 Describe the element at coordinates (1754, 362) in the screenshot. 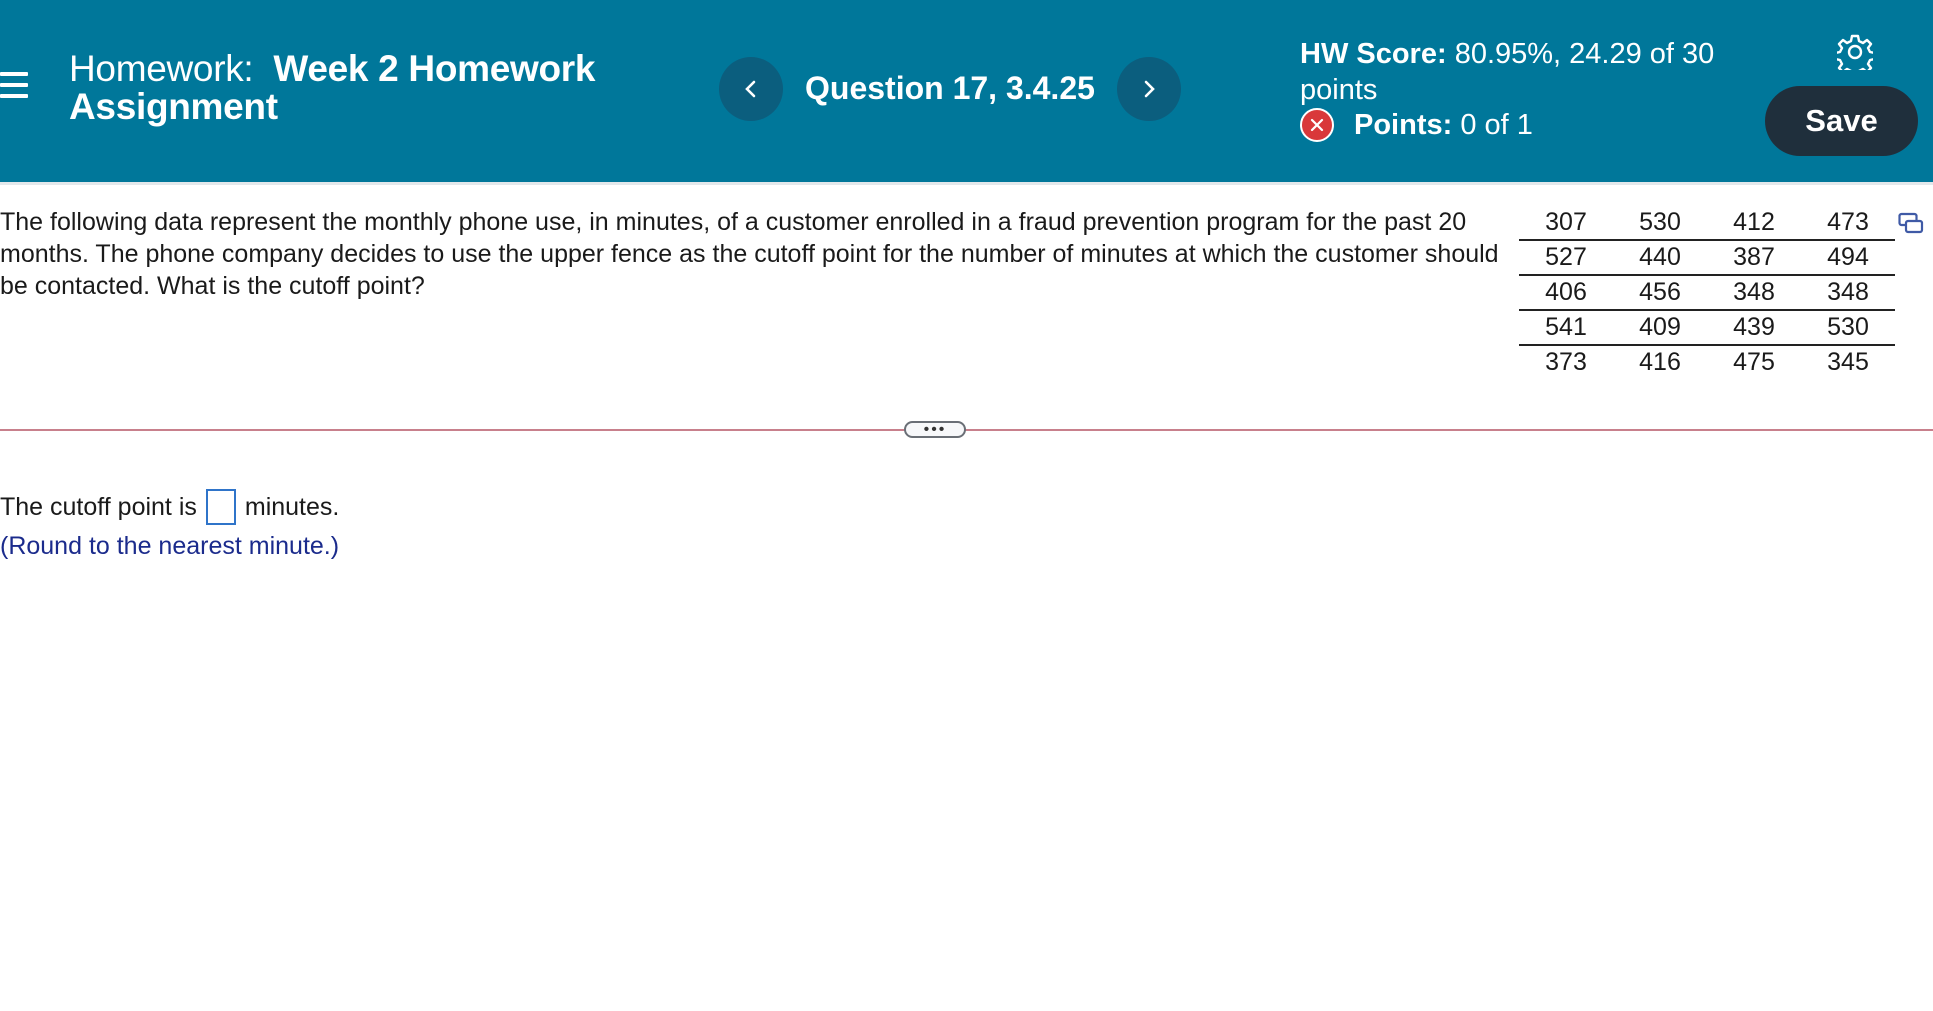

I see `table-cell: 475` at that location.